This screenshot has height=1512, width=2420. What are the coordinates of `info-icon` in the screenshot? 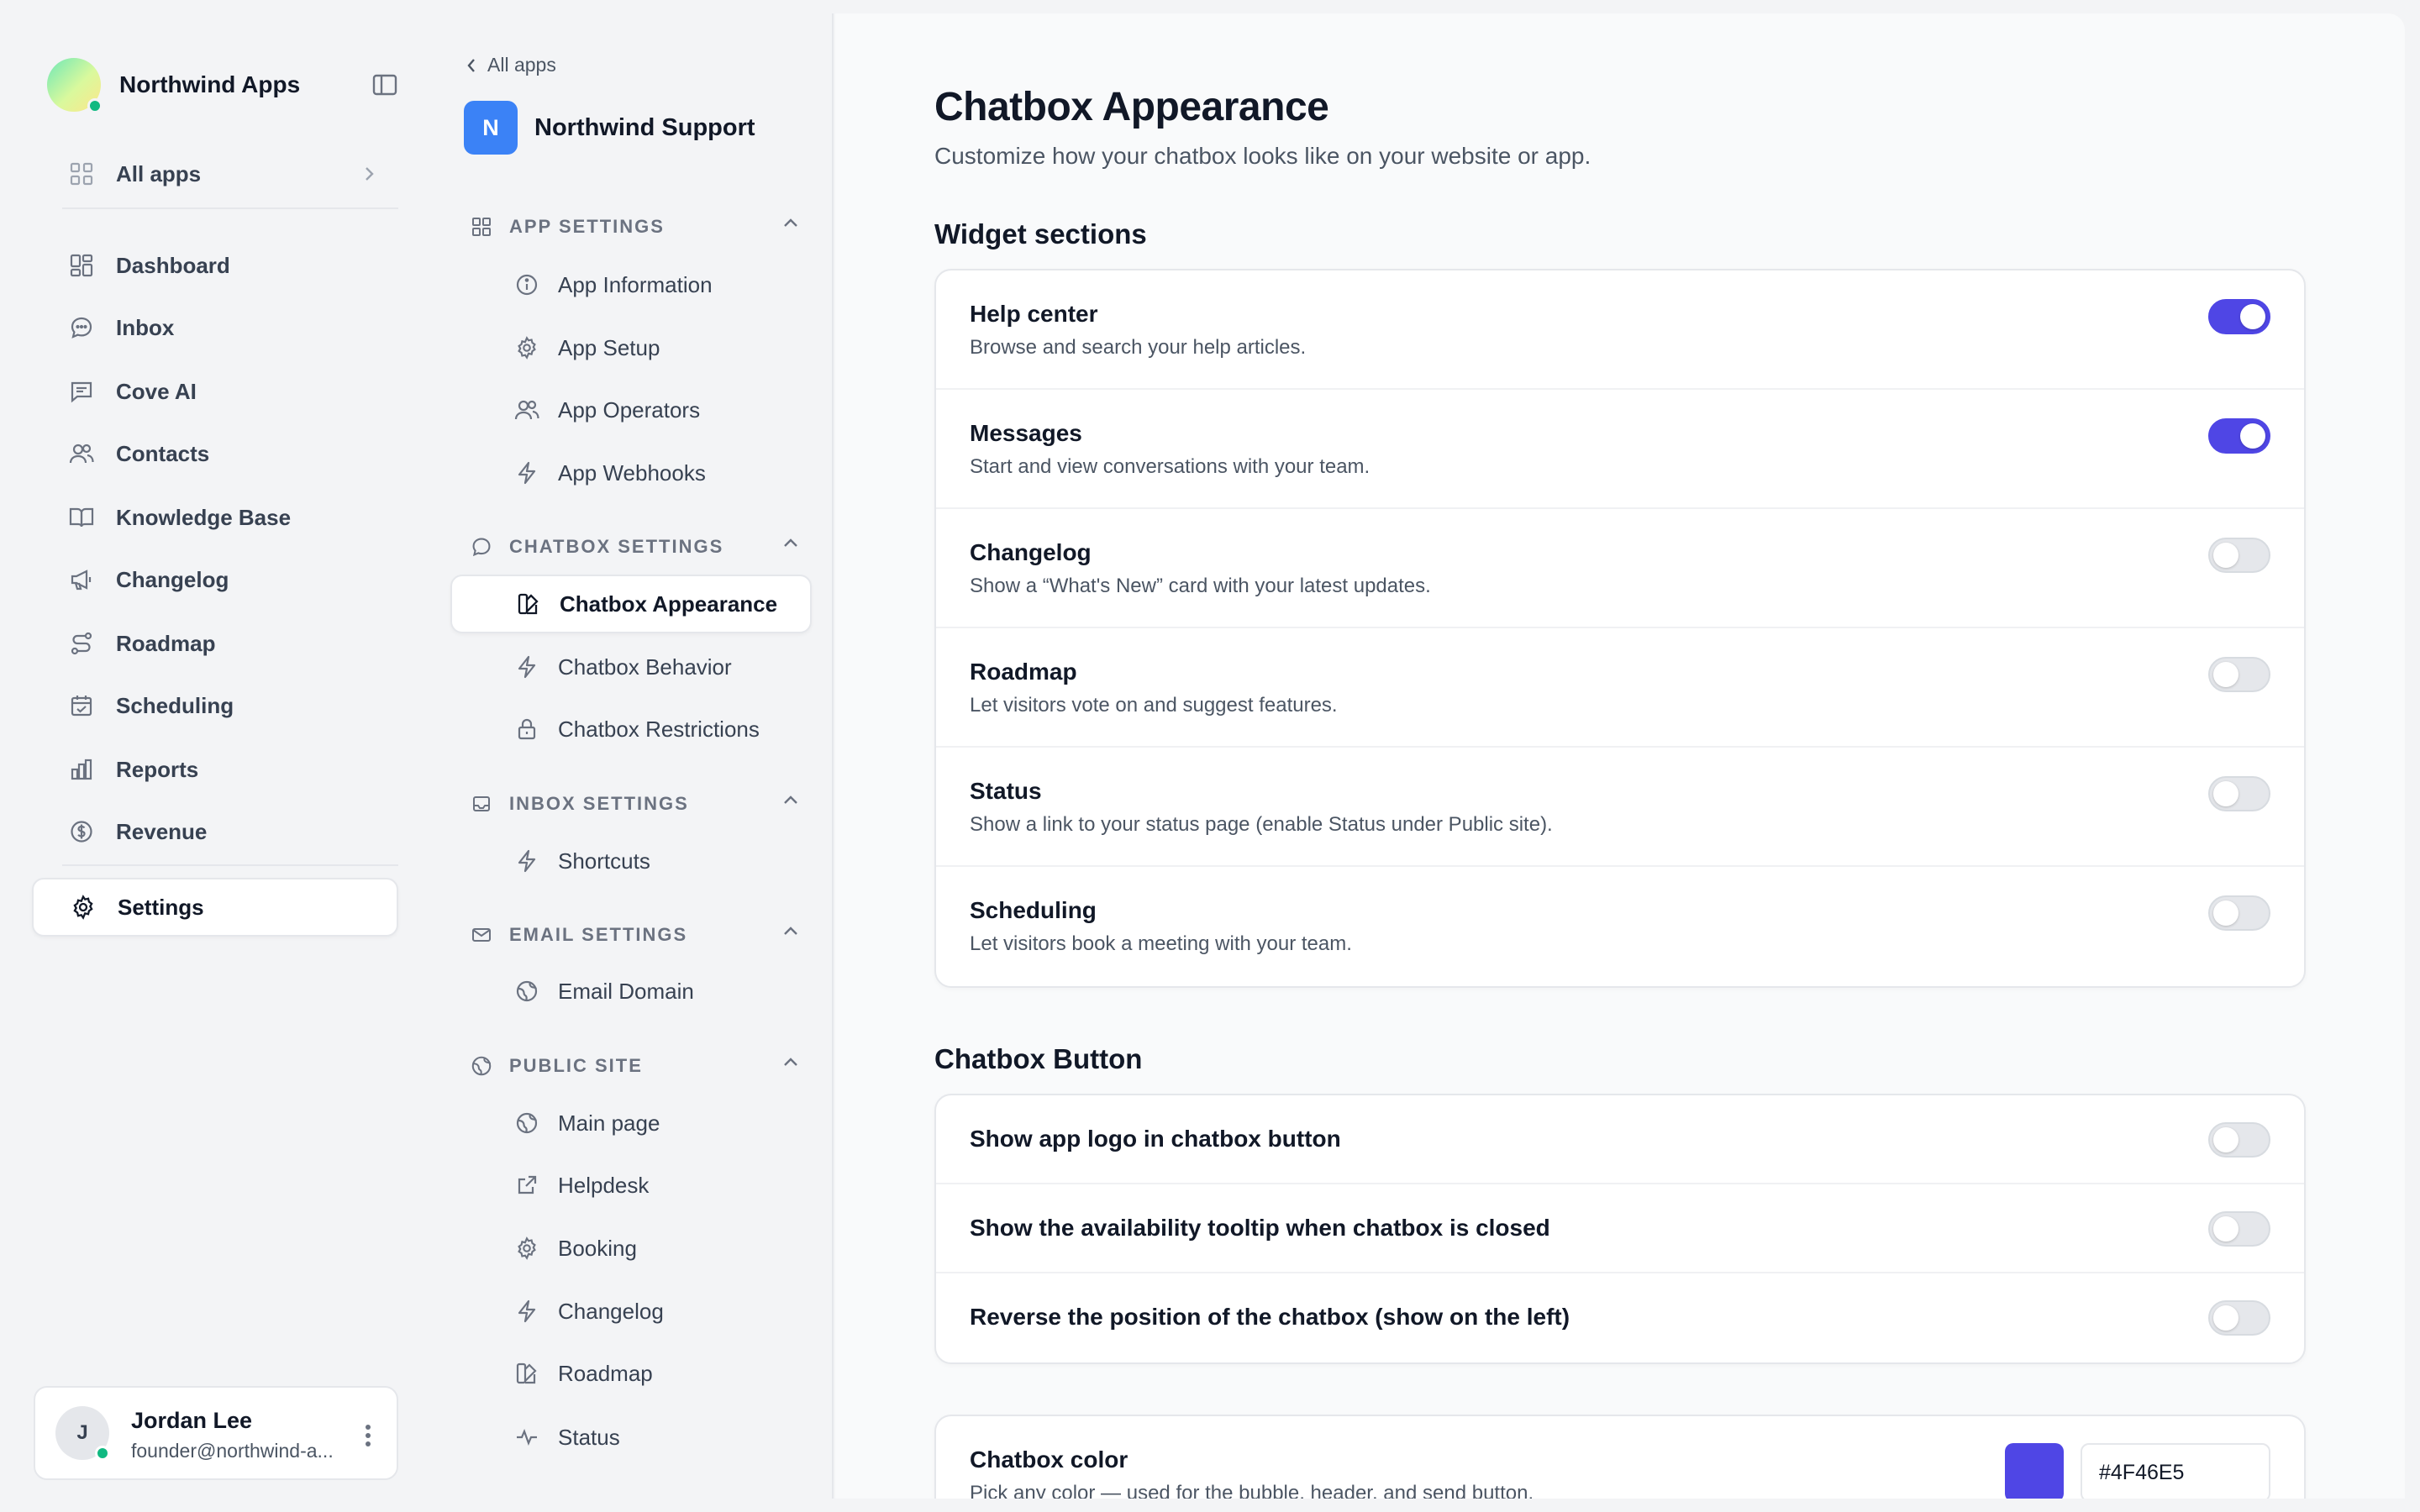 It's located at (526, 284).